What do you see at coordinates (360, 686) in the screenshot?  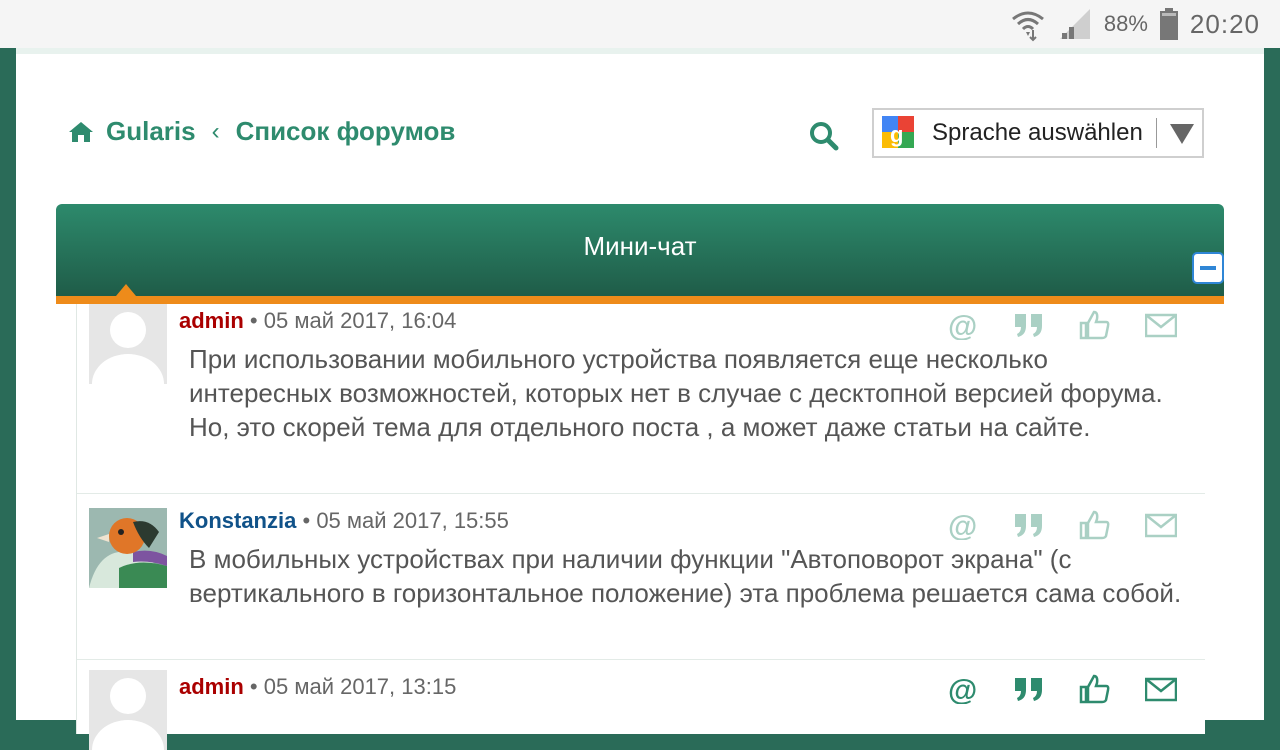 I see `message-date: 05 май 2017, 13:15` at bounding box center [360, 686].